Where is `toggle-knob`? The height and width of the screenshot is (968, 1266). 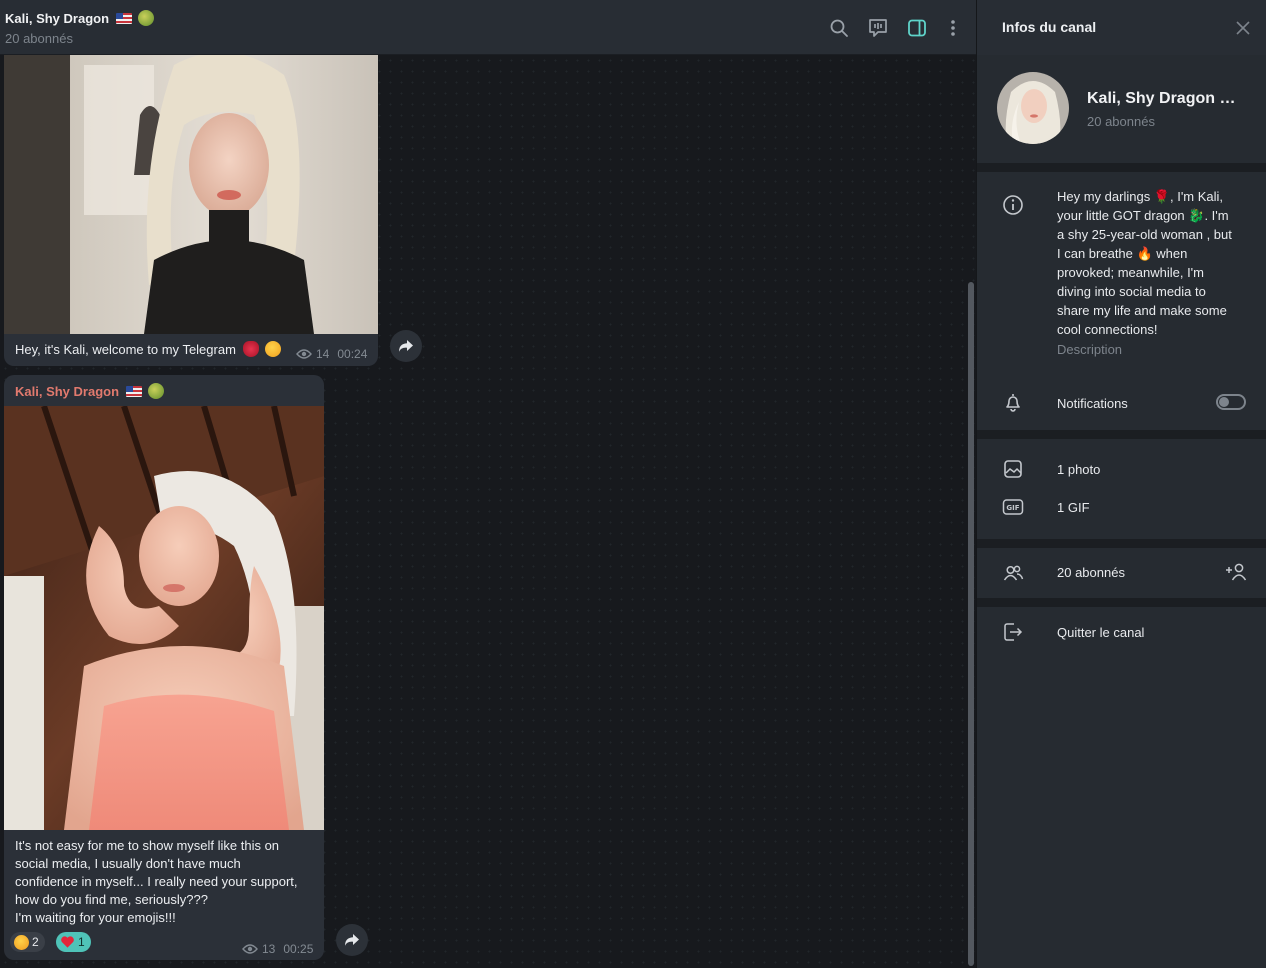 toggle-knob is located at coordinates (1224, 402).